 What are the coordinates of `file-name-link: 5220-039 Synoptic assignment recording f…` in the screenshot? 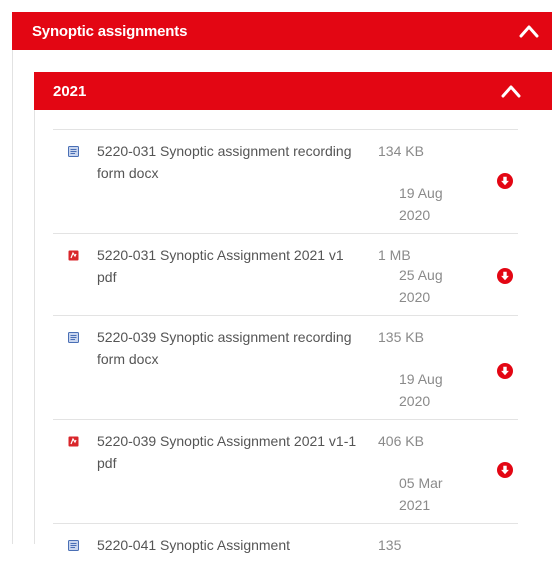 It's located at (232, 348).